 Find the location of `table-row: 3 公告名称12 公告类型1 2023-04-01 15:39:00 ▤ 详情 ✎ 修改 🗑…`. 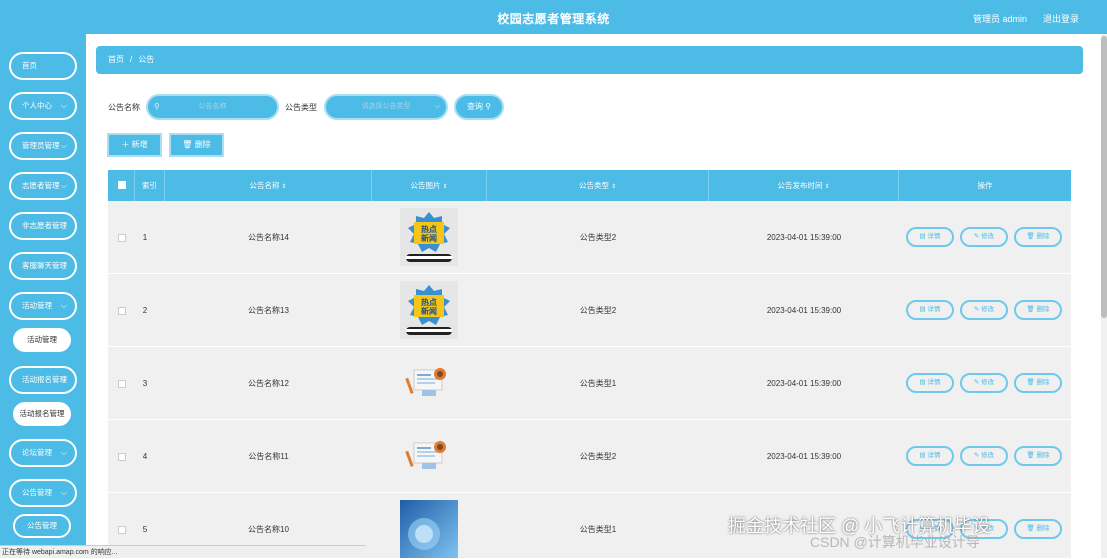

table-row: 3 公告名称12 公告类型1 2023-04-01 15:39:00 ▤ 详情 ✎ 修改 🗑… is located at coordinates (589, 383).